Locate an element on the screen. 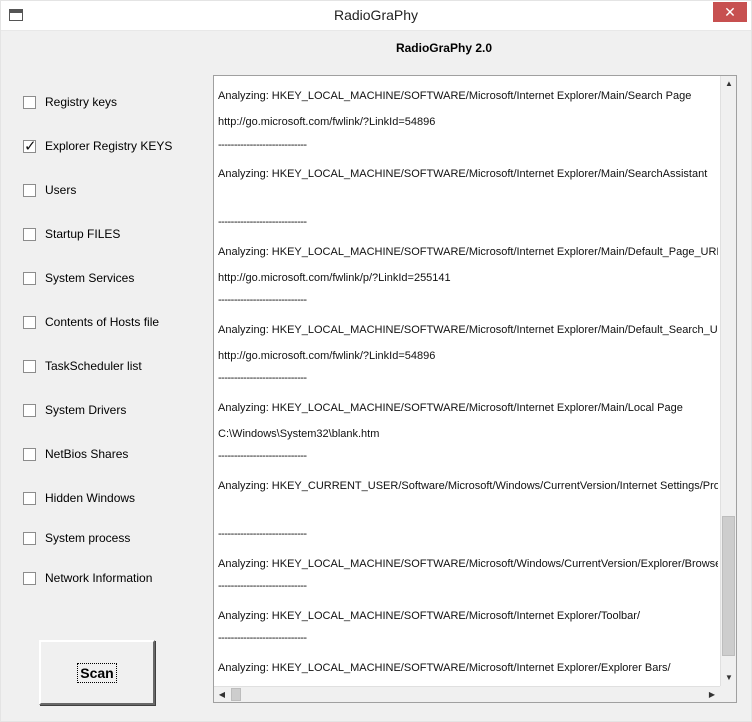 The image size is (752, 722). scroll-right-icon: ▶ is located at coordinates (712, 694).